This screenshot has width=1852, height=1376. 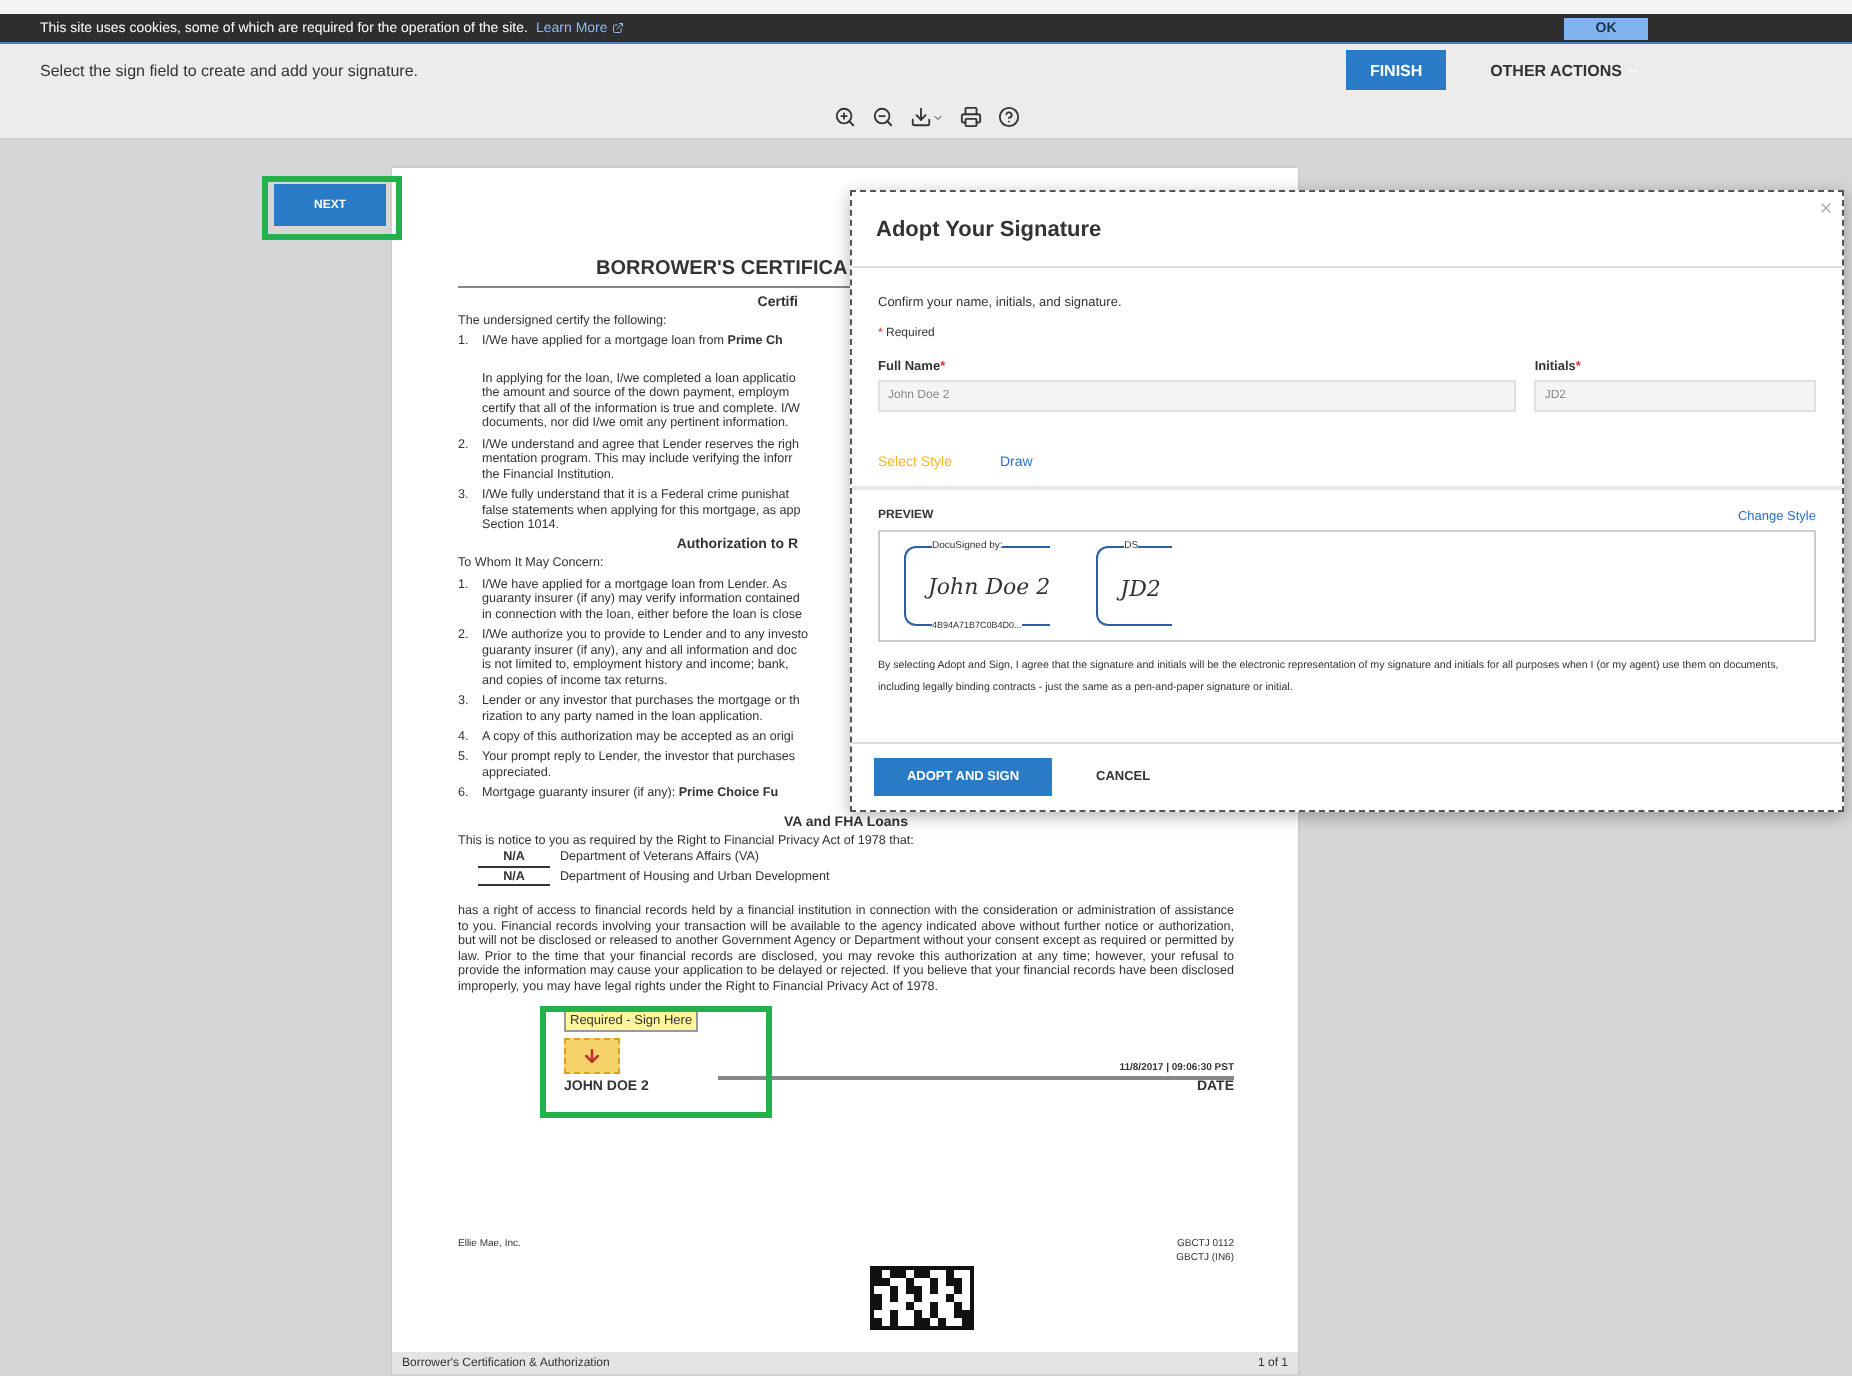 I want to click on initials-text: JD2, so click(x=1138, y=588).